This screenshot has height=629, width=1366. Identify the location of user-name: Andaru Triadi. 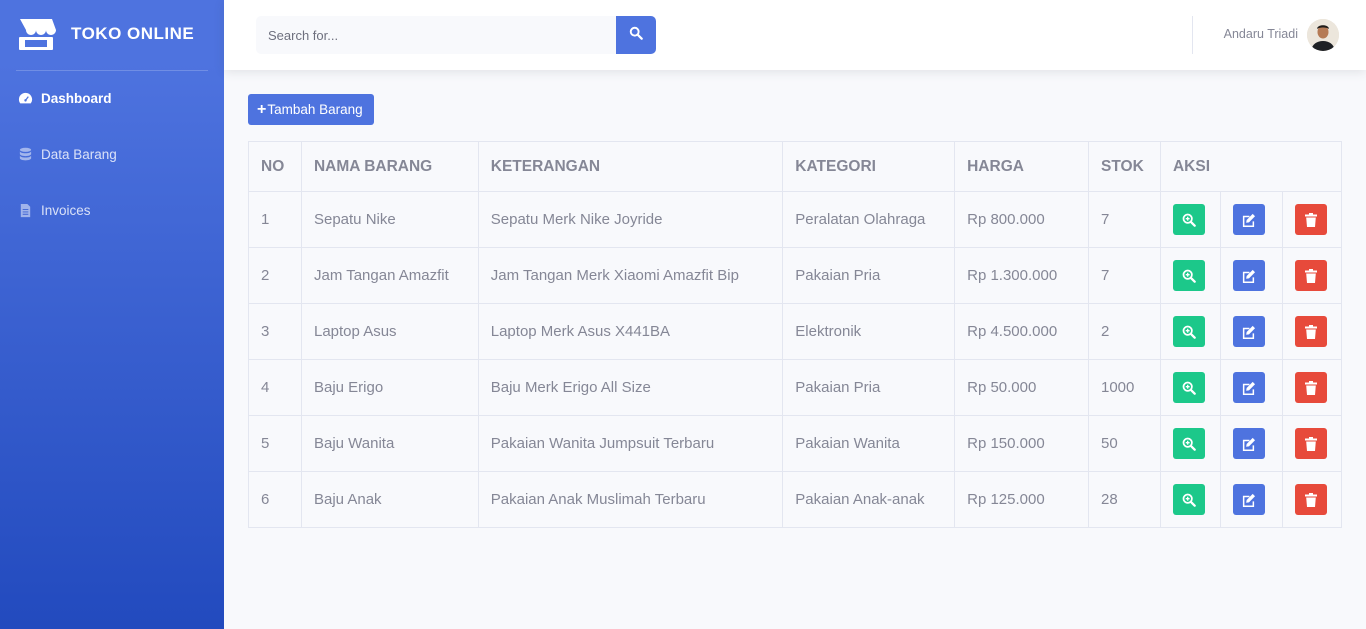
(1261, 34).